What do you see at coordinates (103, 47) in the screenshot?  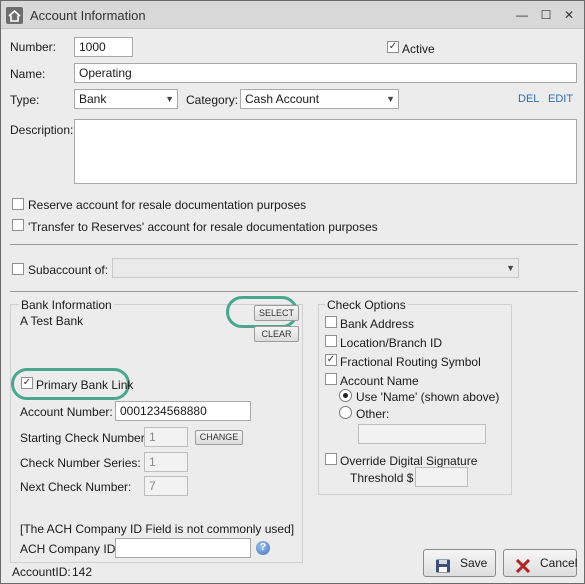 I see `number-input: 1000` at bounding box center [103, 47].